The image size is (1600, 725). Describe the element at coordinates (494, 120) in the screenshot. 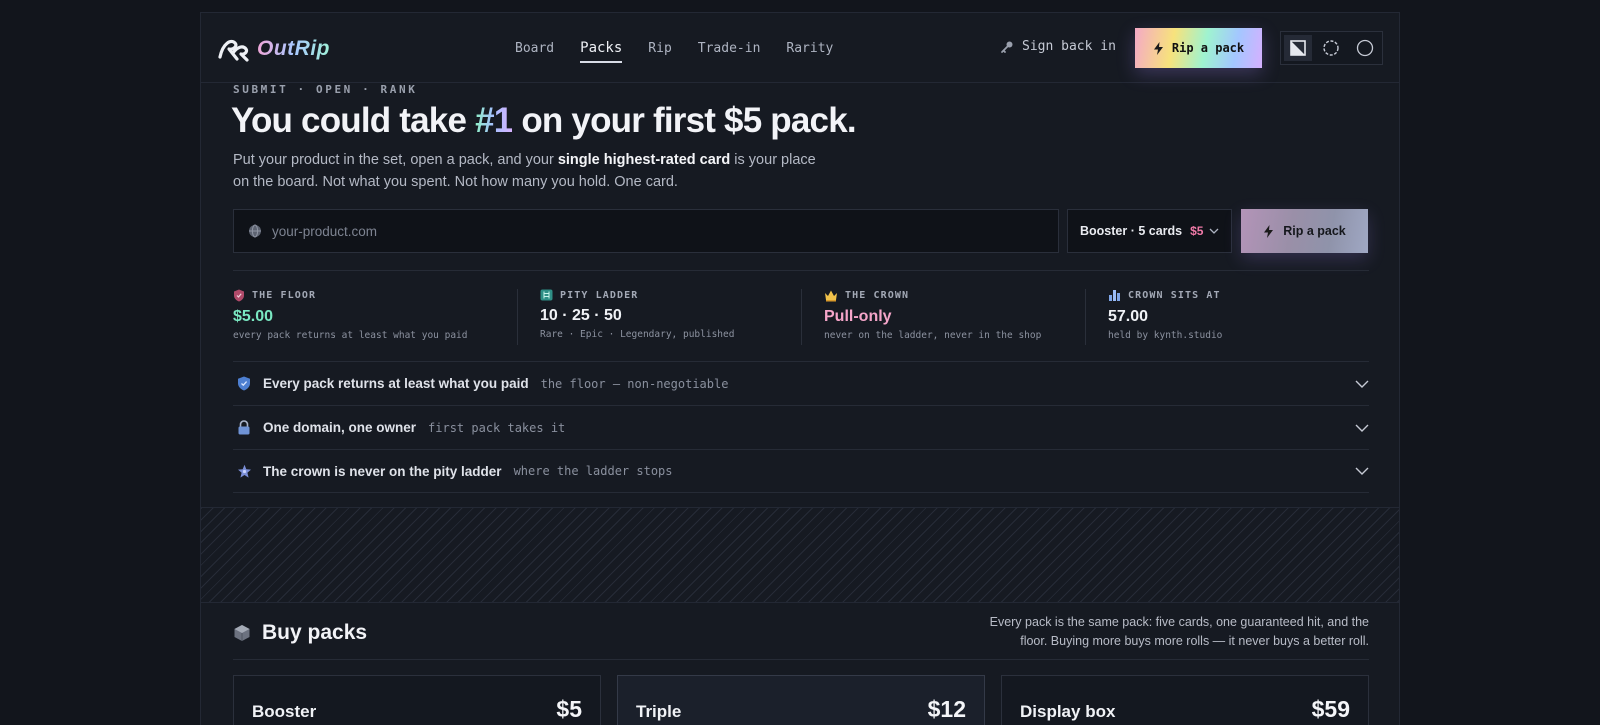

I see `headline-accent: #1` at that location.